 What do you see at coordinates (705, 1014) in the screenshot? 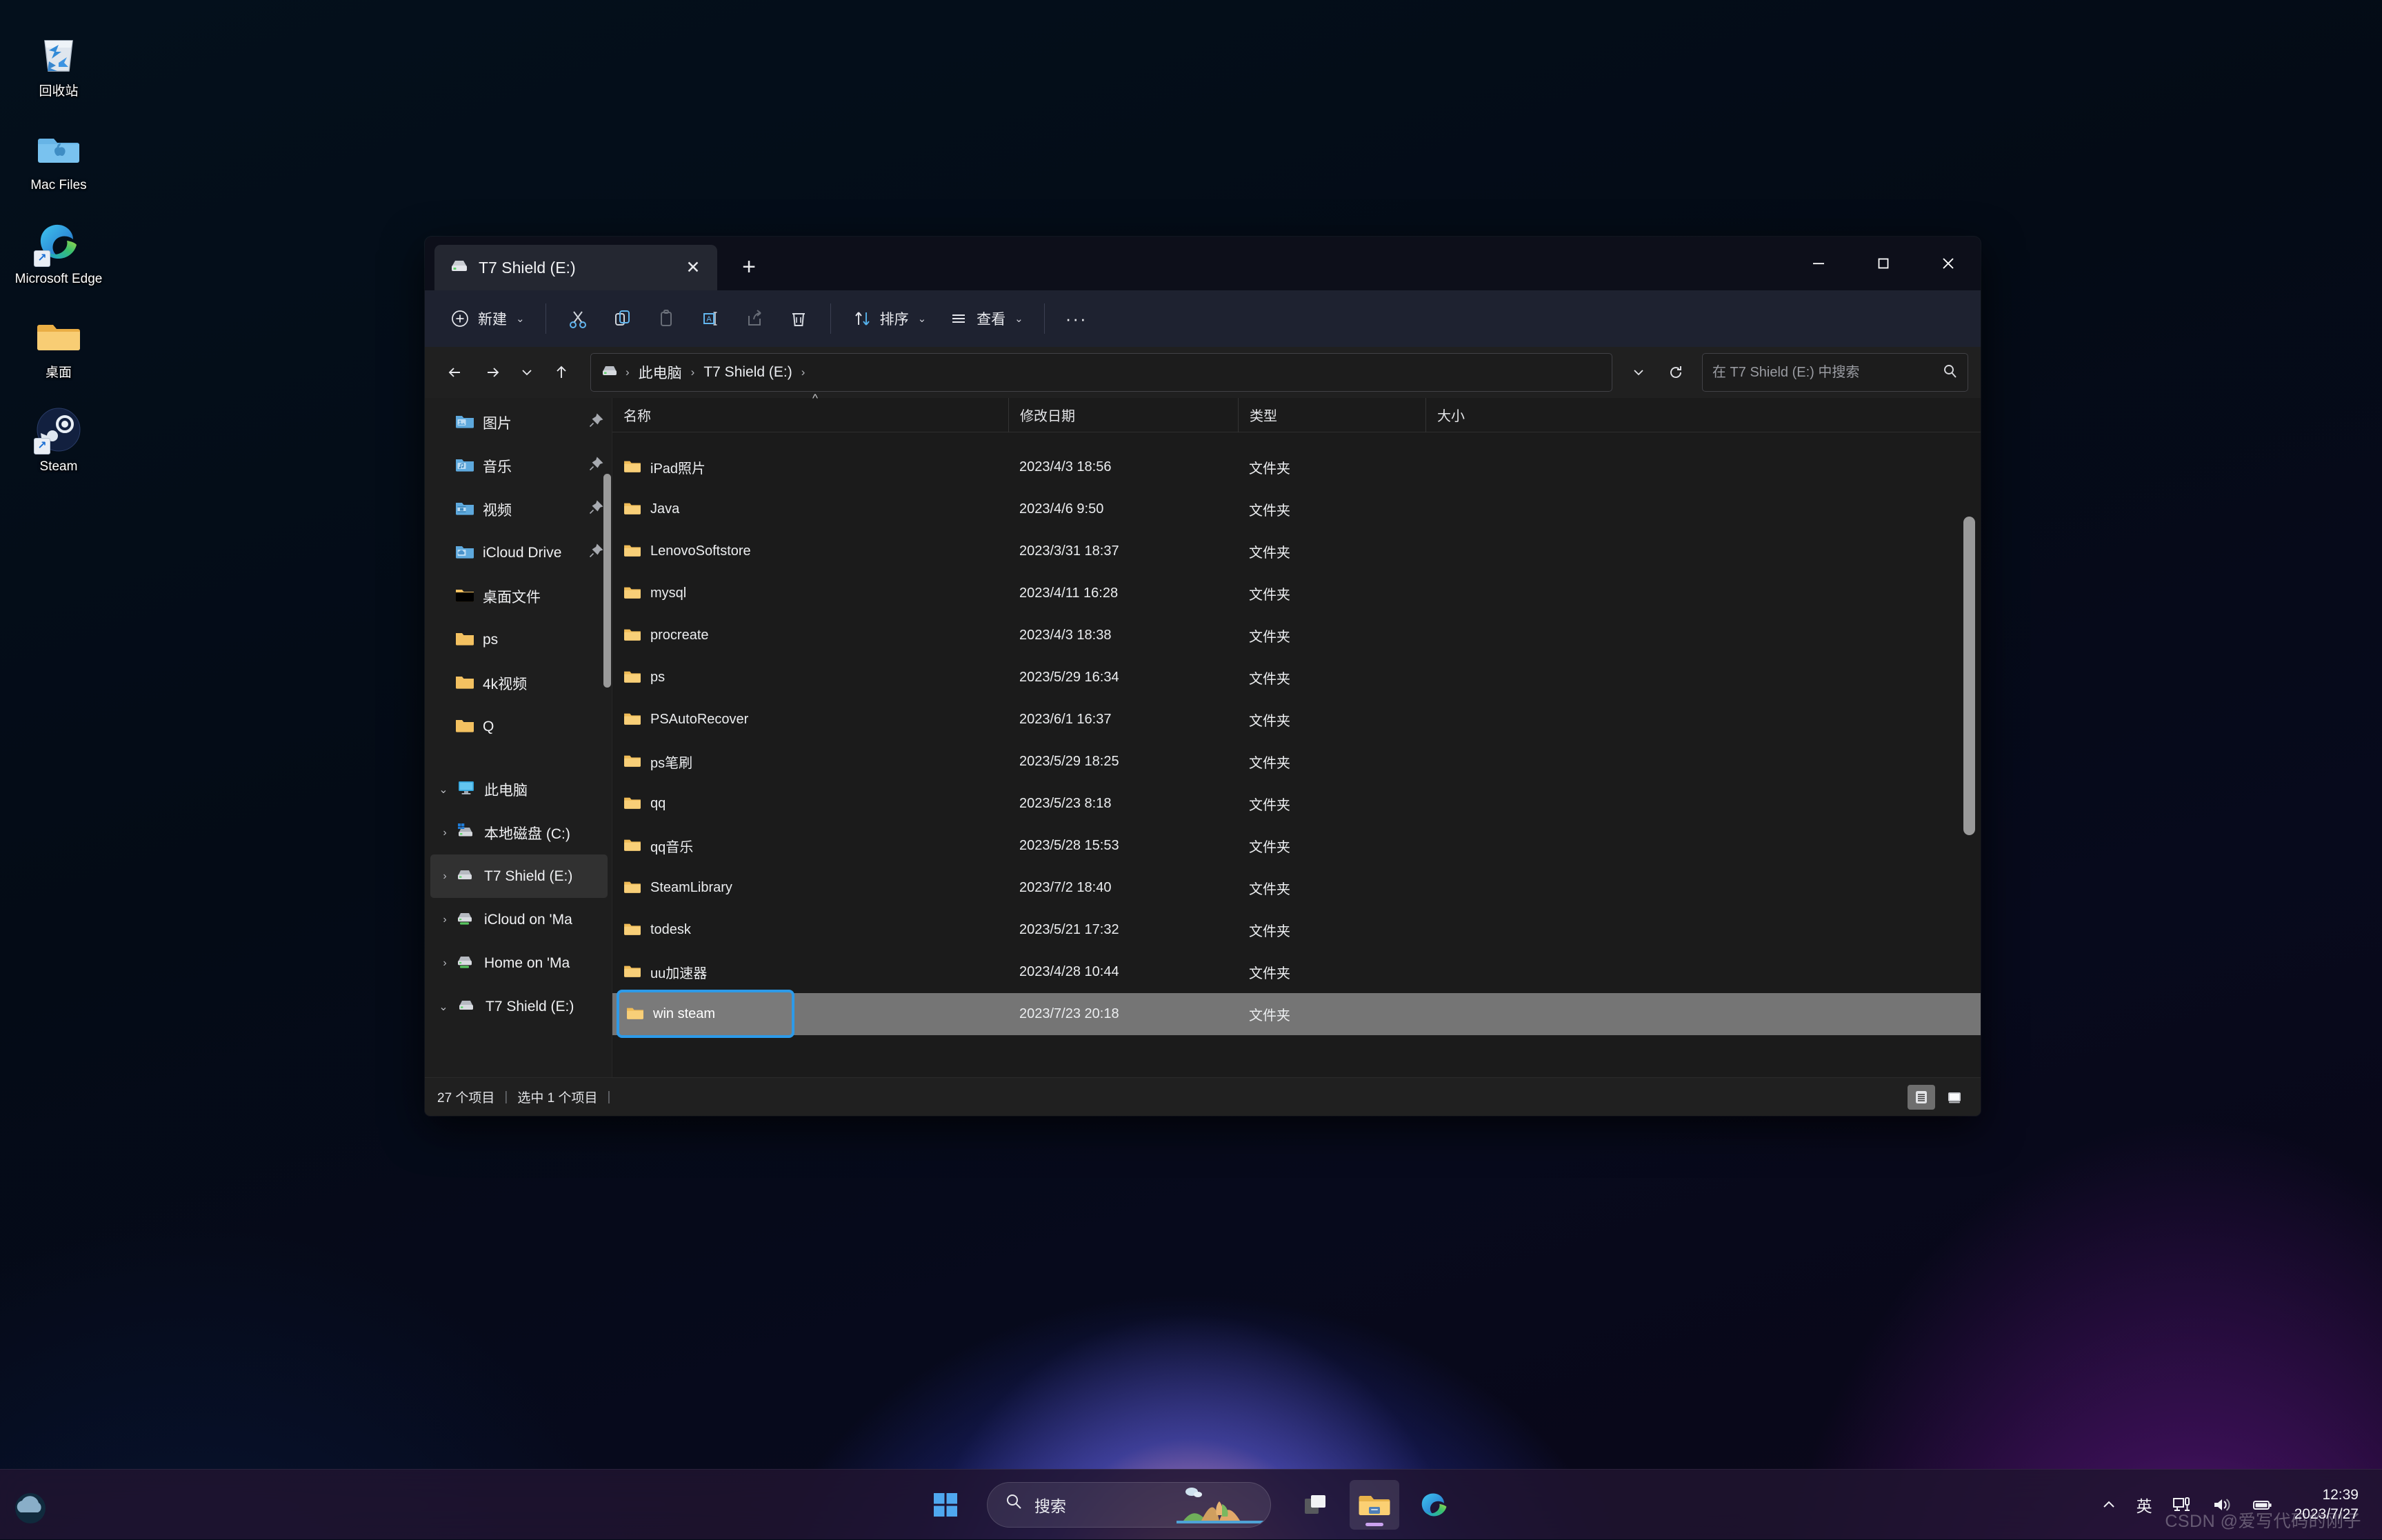
I see `rename-input: win steam` at bounding box center [705, 1014].